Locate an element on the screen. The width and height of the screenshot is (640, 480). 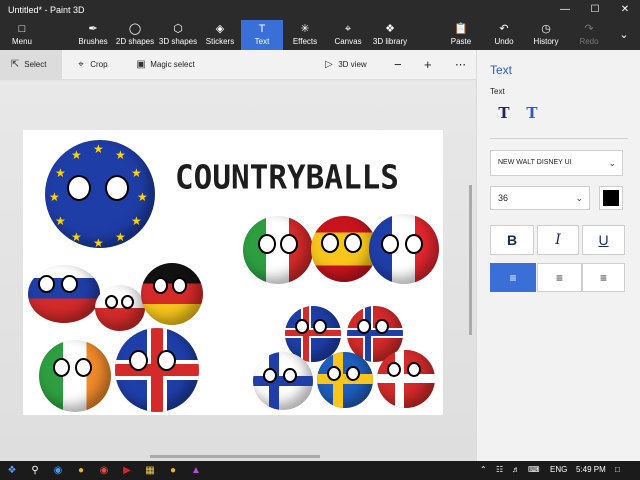
countryball-eu: ★ ★ ★ ★ ★ ★ ★ ★ ★ ★ ★ ★ is located at coordinates (100, 194).